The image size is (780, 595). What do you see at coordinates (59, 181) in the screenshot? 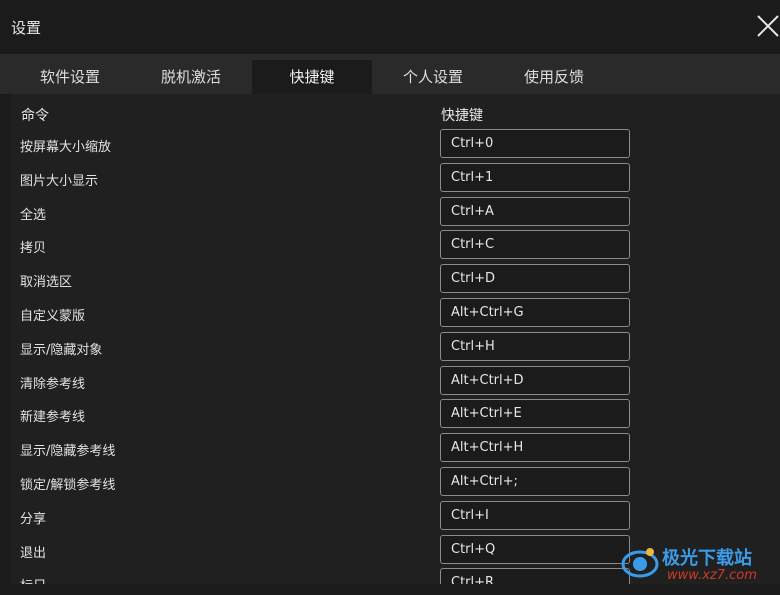
I see `command-label: 图片大小显示` at bounding box center [59, 181].